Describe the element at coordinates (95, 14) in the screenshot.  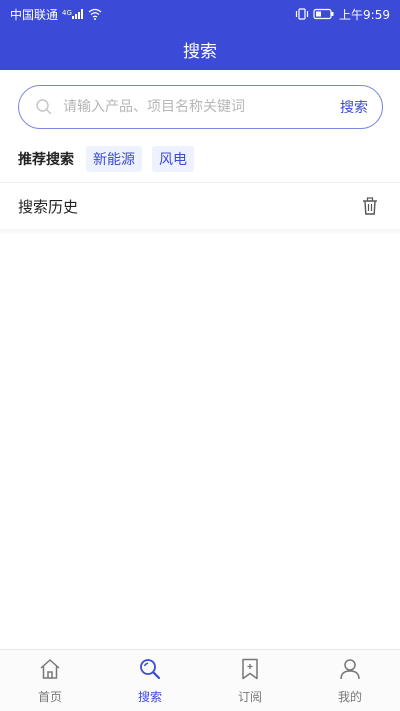
I see `wifi-icon` at that location.